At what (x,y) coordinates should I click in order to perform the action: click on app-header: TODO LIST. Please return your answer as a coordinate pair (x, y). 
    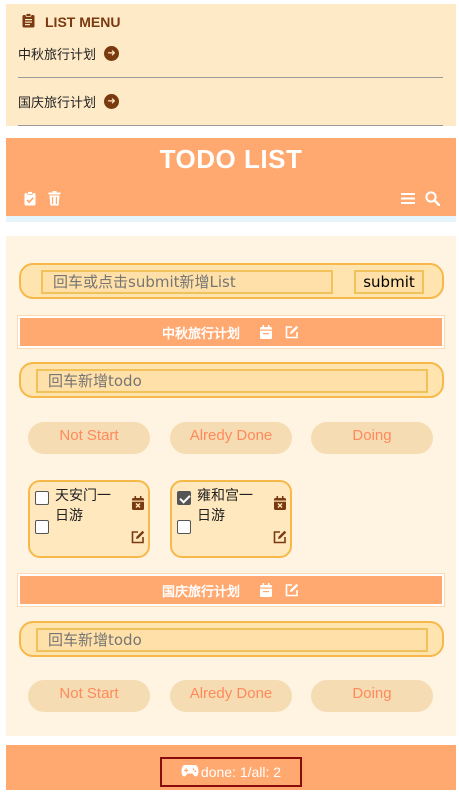
    Looking at the image, I should click on (231, 177).